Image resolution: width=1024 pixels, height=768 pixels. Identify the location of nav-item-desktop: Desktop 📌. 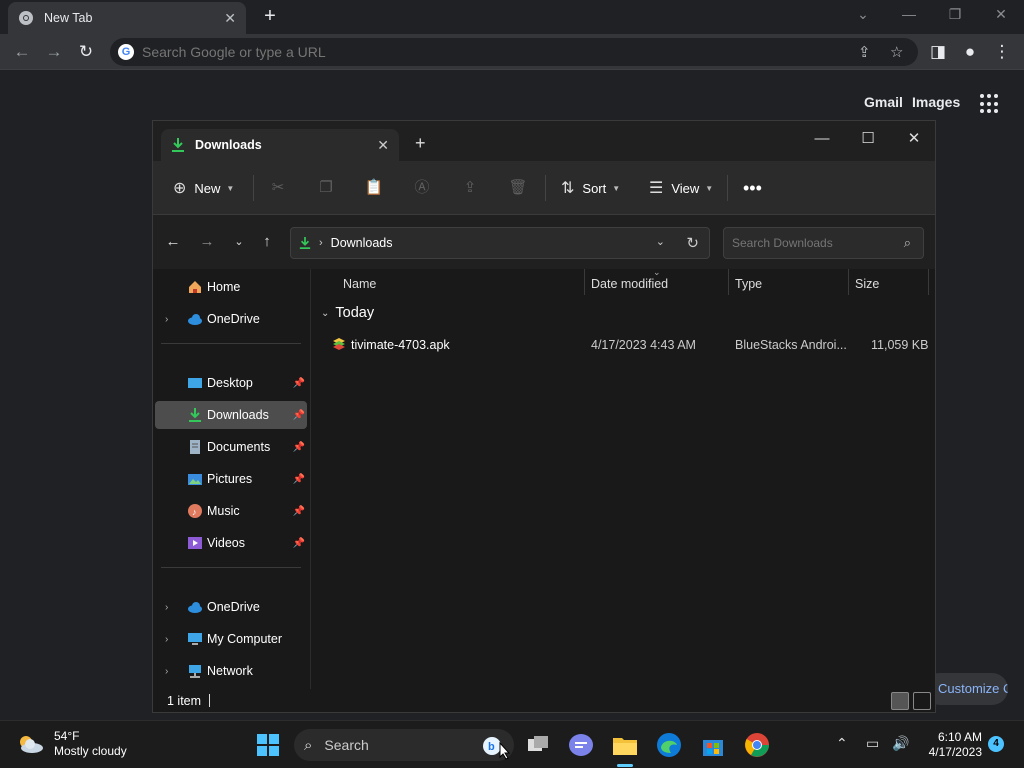
(231, 383).